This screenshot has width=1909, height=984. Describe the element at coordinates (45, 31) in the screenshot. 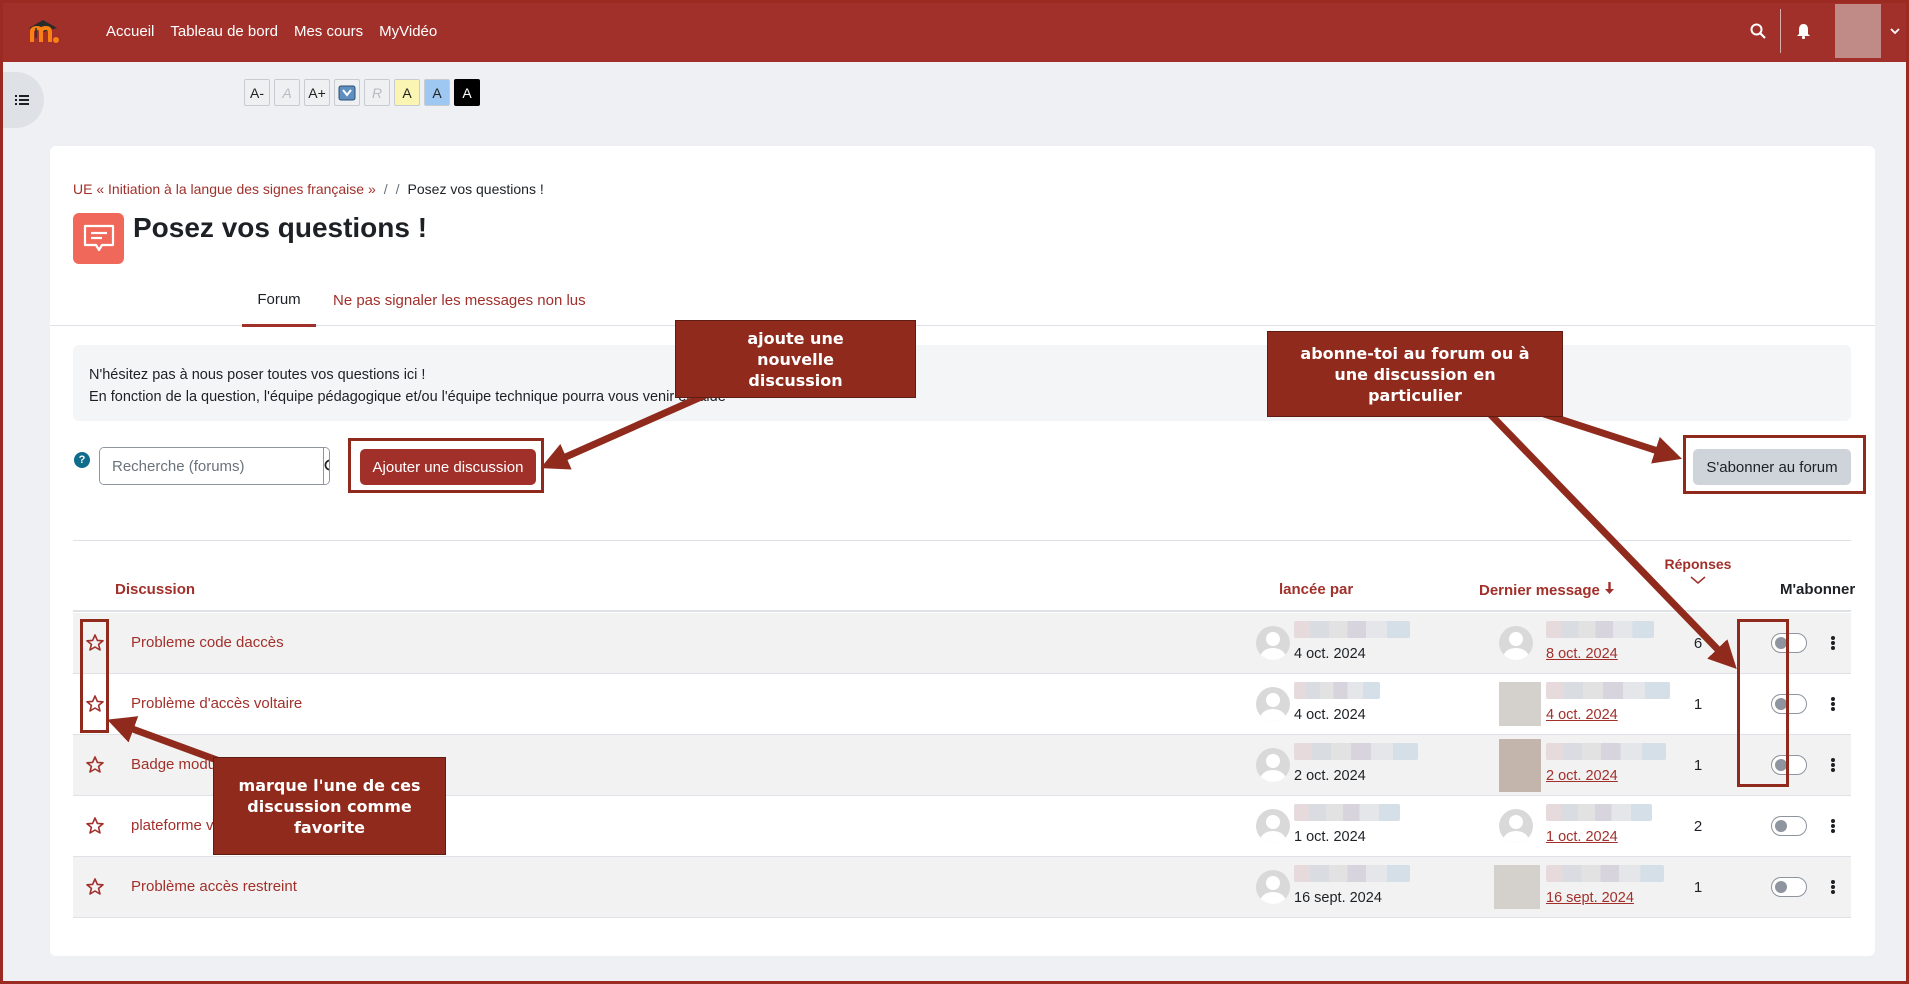

I see `moodle-logo` at that location.